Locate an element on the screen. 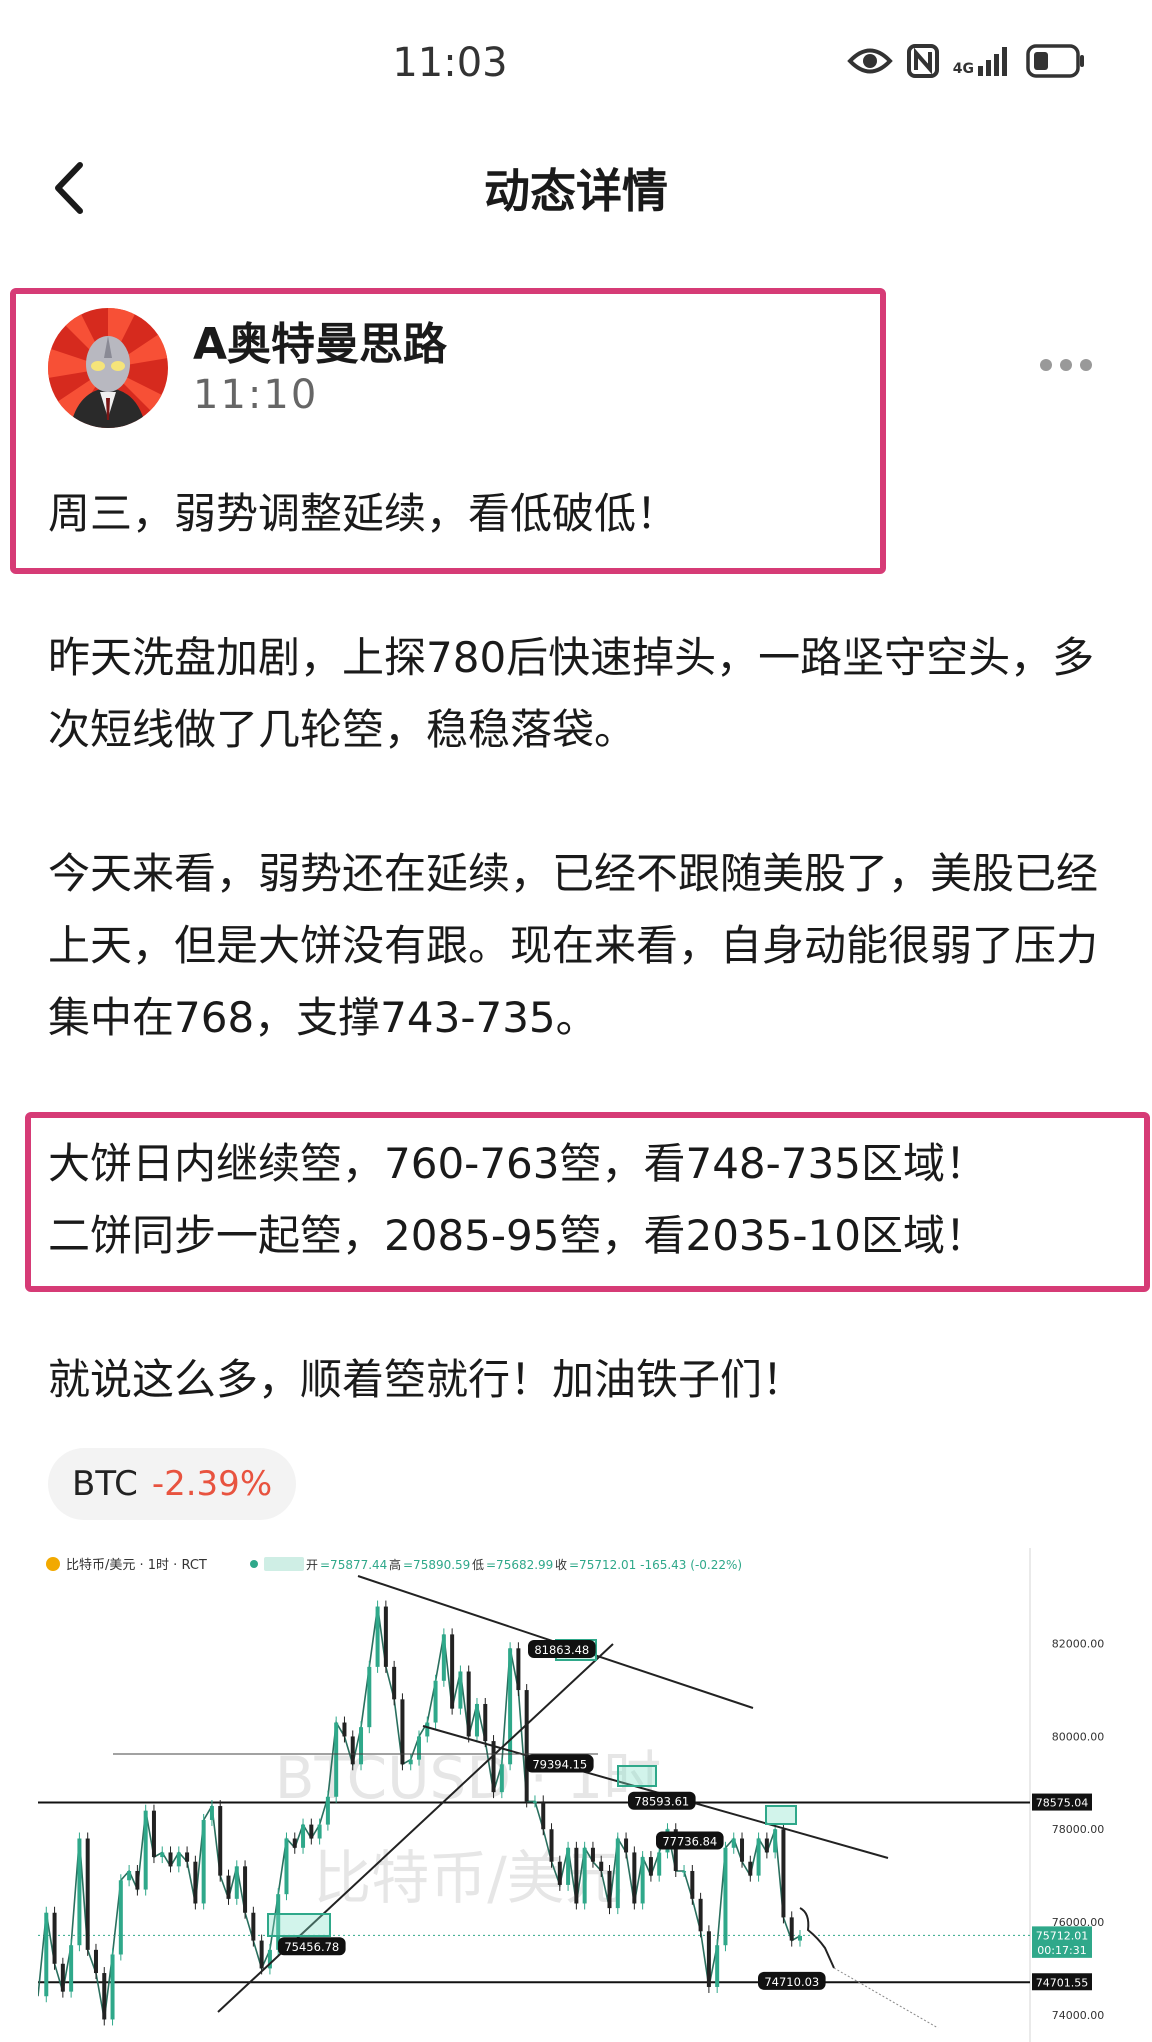  status-bar: 11:03 4G is located at coordinates (576, 67).